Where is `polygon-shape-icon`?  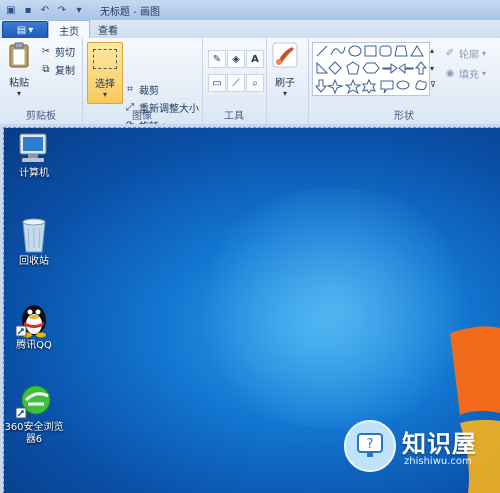 polygon-shape-icon is located at coordinates (401, 51).